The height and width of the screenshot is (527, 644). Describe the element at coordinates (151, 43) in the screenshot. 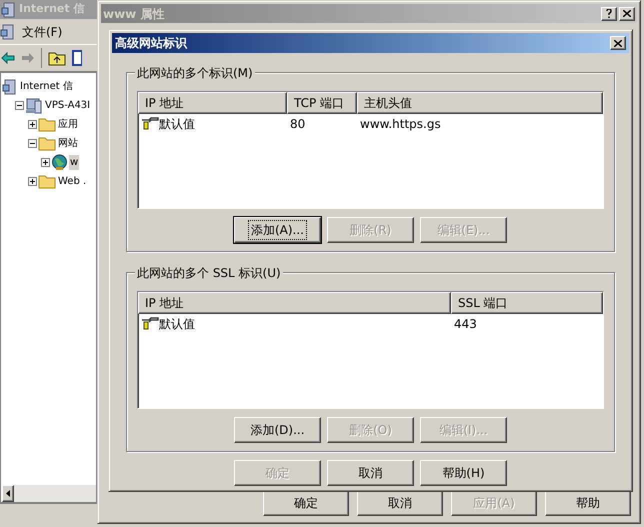

I see `window-title: 高级网站标识` at that location.